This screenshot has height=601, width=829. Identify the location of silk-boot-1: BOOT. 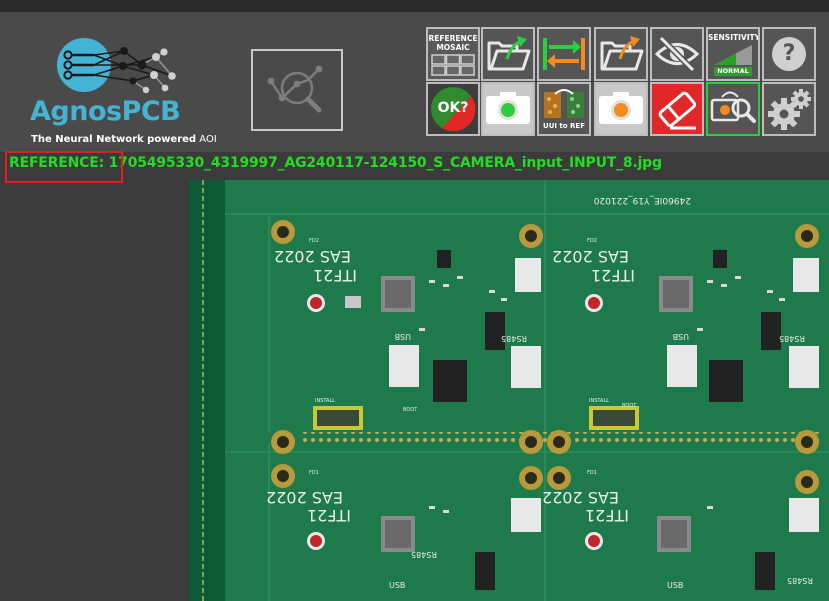
(410, 410).